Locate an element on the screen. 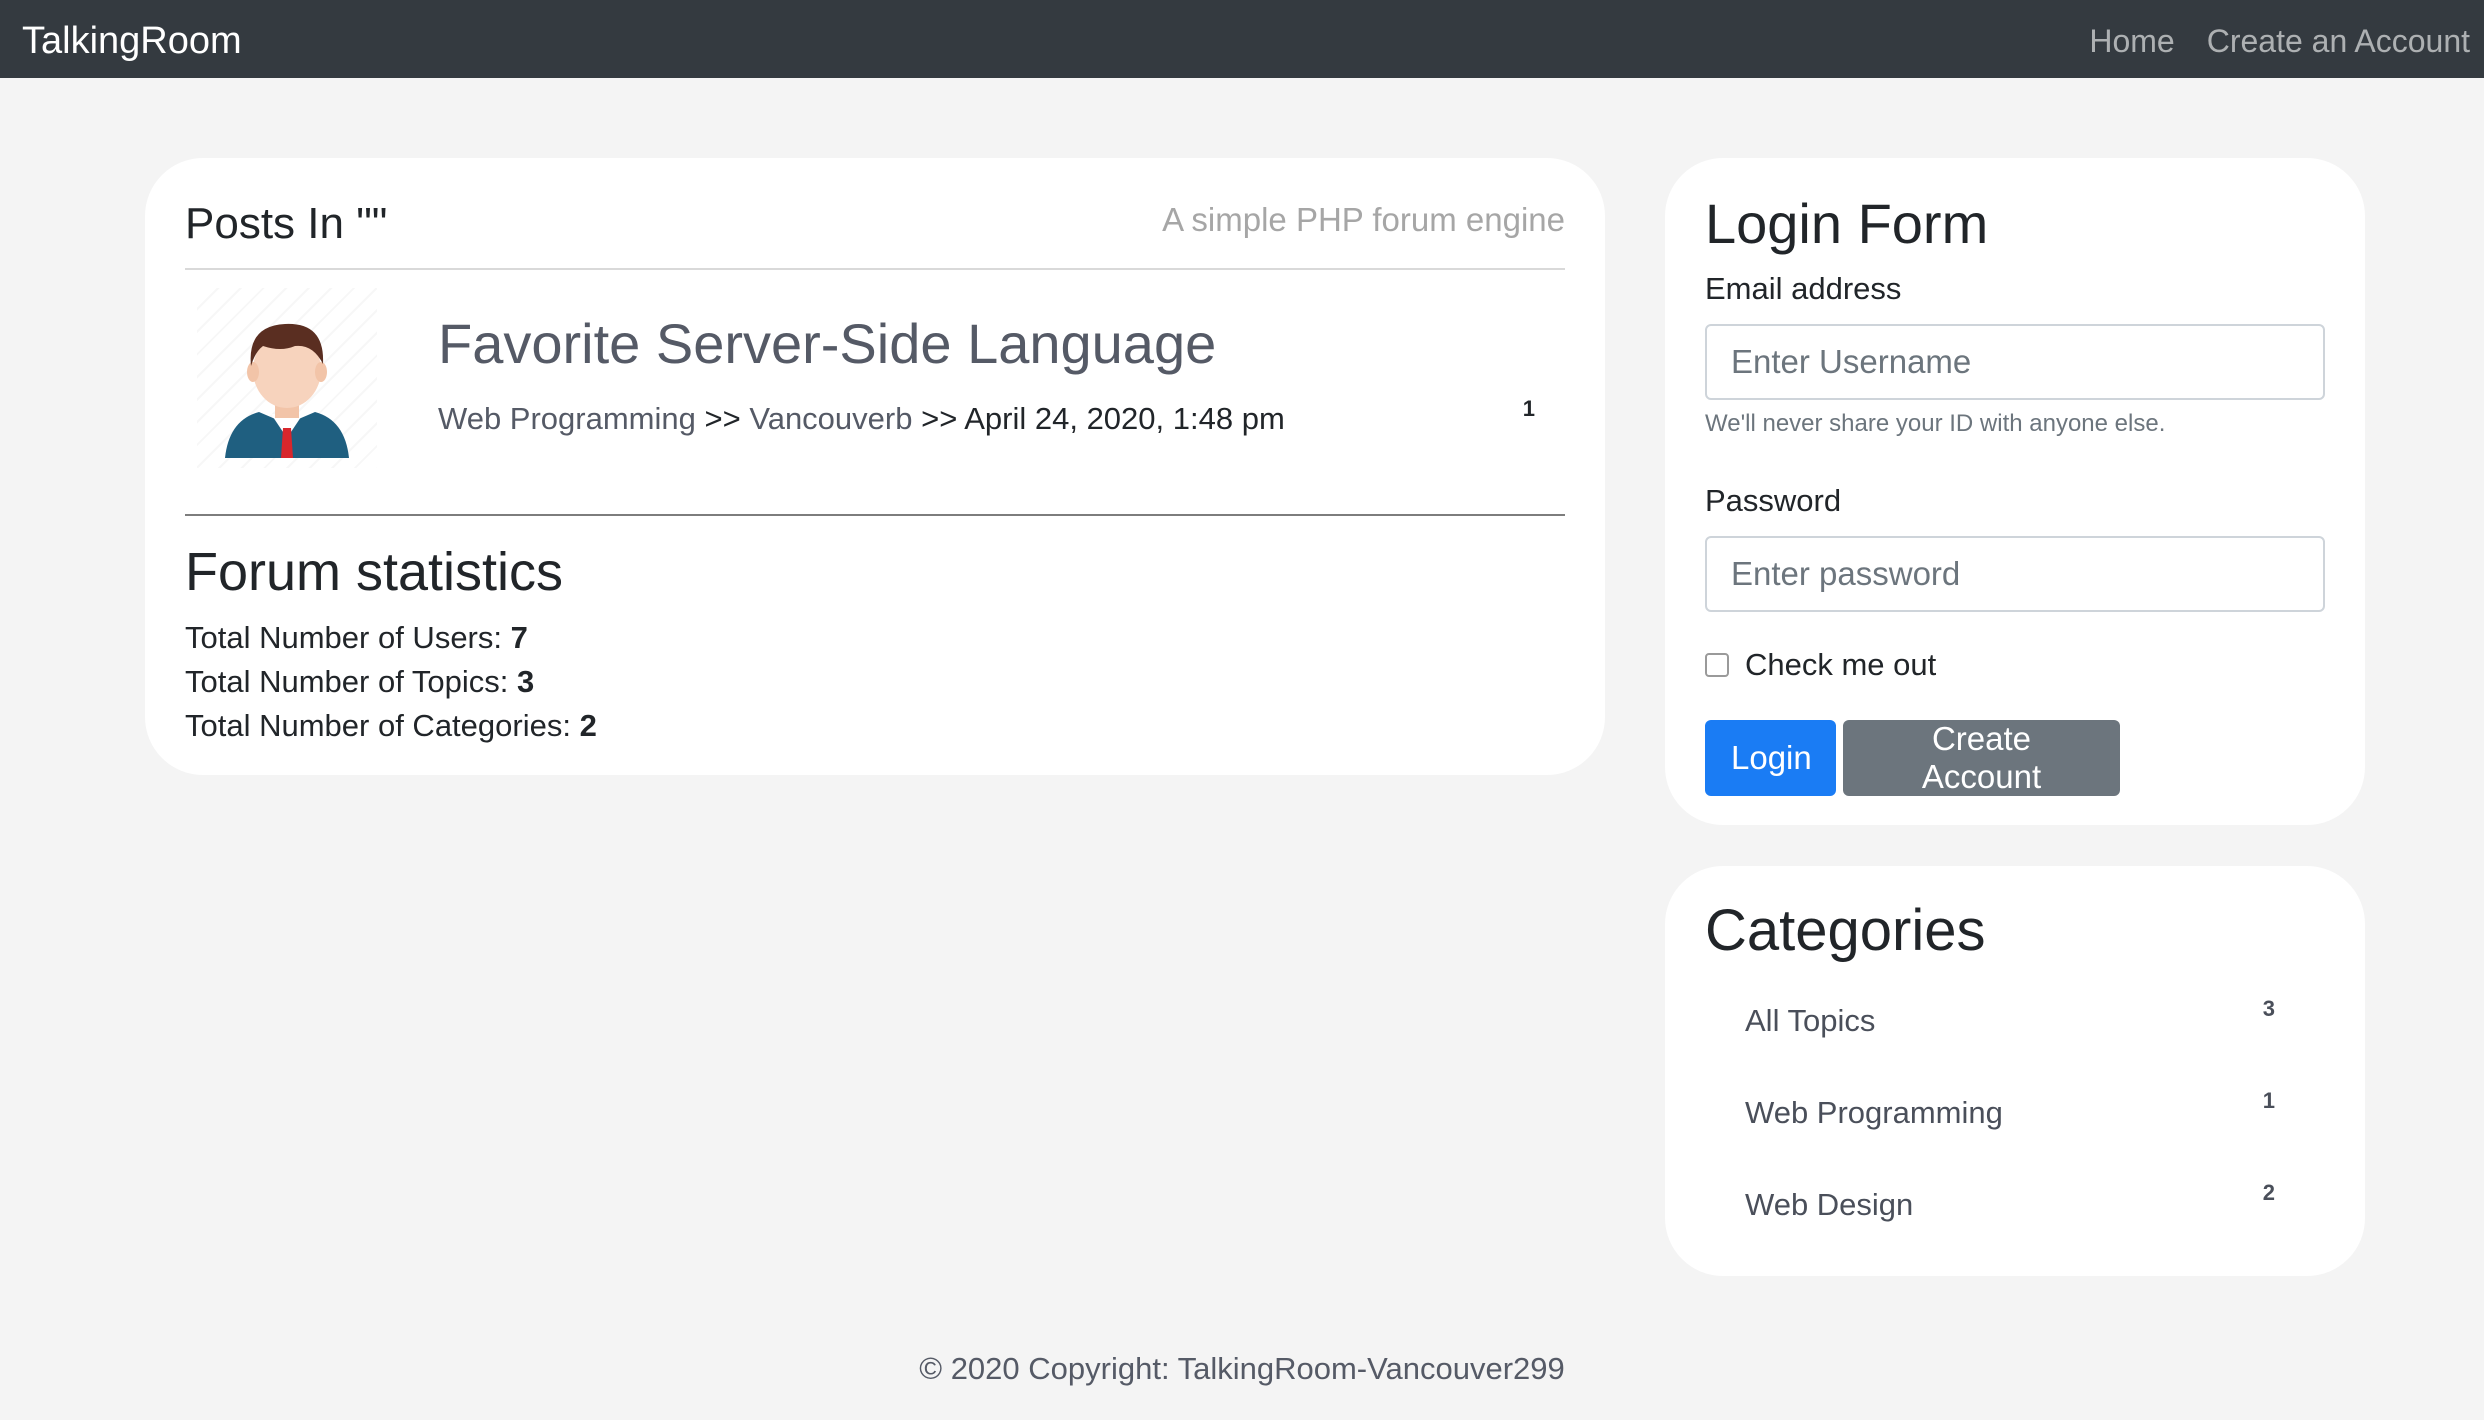 Image resolution: width=2484 pixels, height=1420 pixels. category-label: All Topics is located at coordinates (1810, 1020).